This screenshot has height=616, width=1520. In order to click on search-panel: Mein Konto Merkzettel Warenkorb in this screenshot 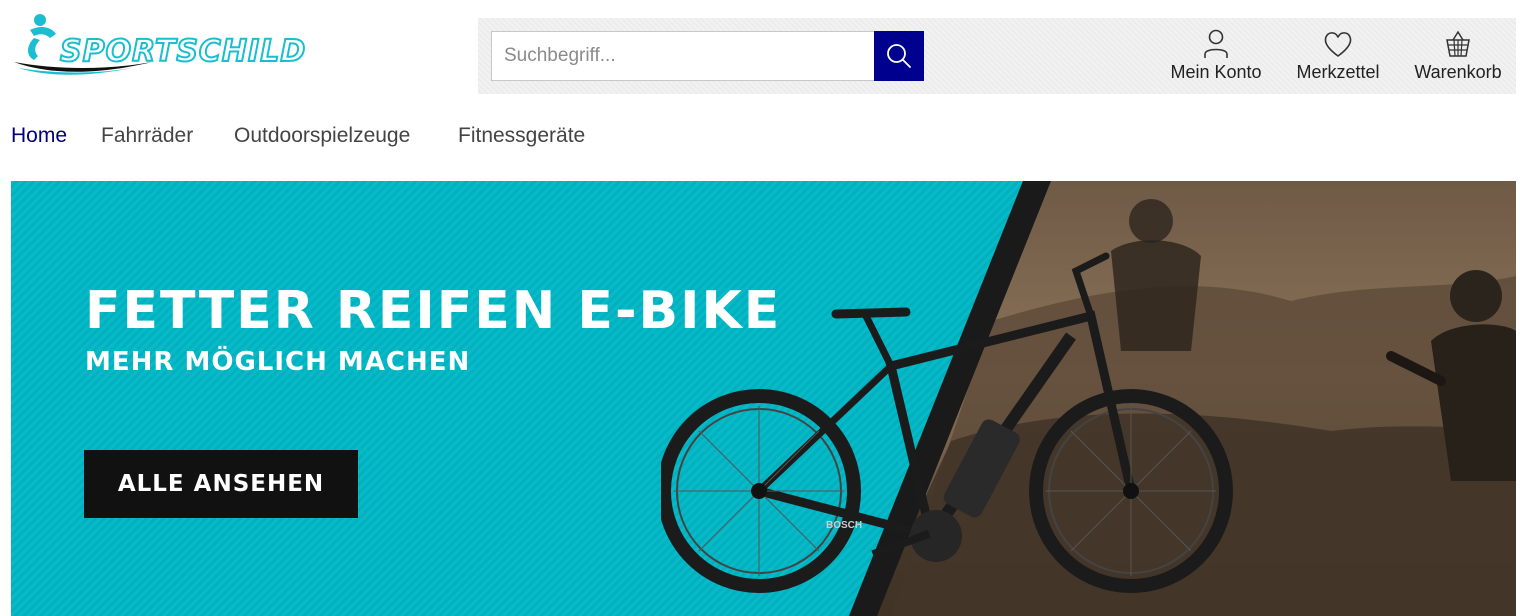, I will do `click(997, 56)`.